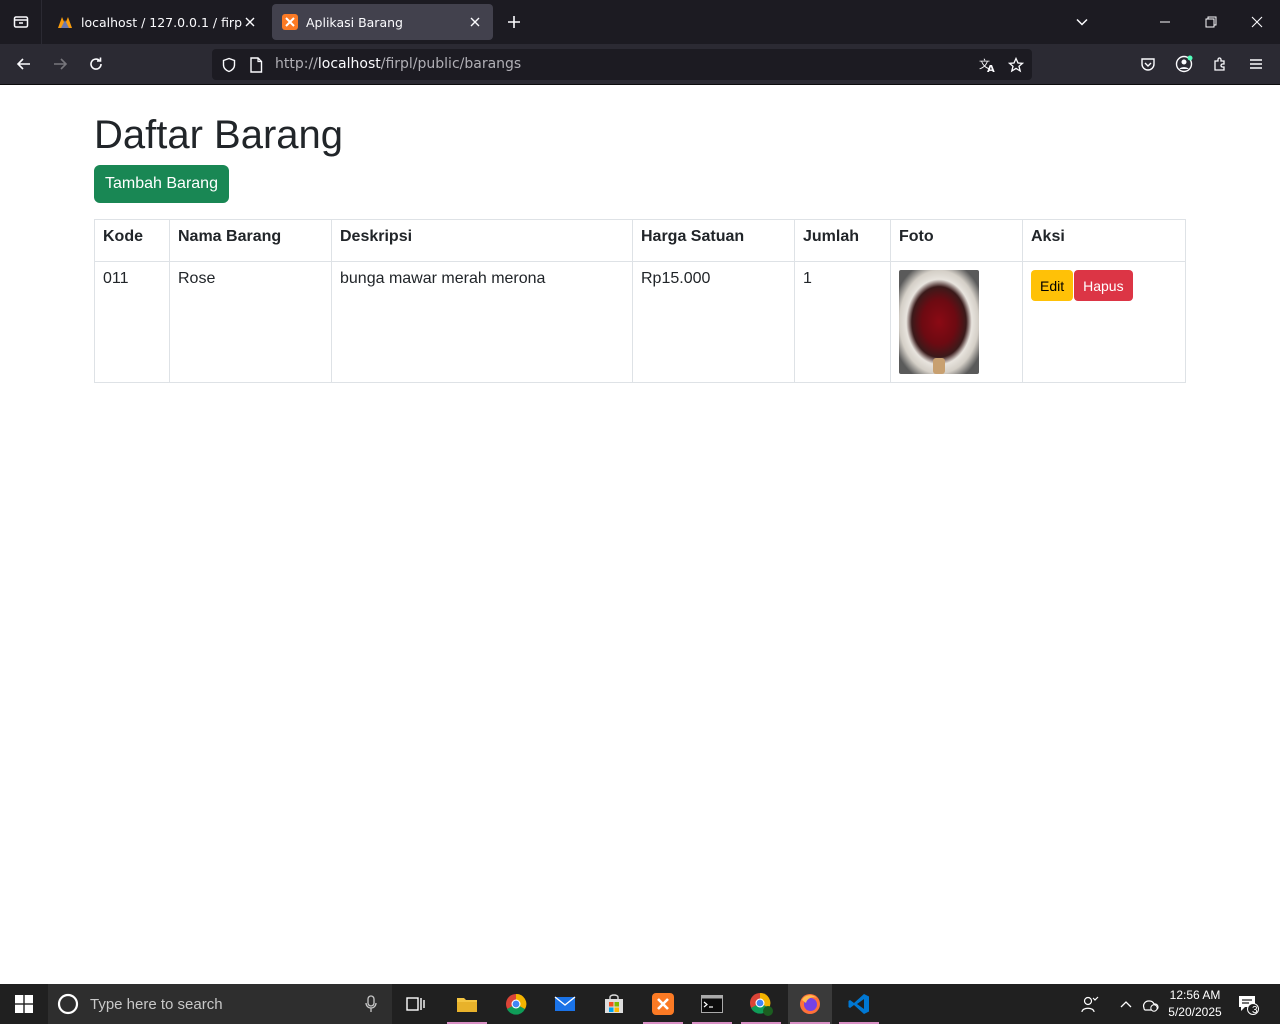  I want to click on delete-button: Hapus, so click(1103, 285).